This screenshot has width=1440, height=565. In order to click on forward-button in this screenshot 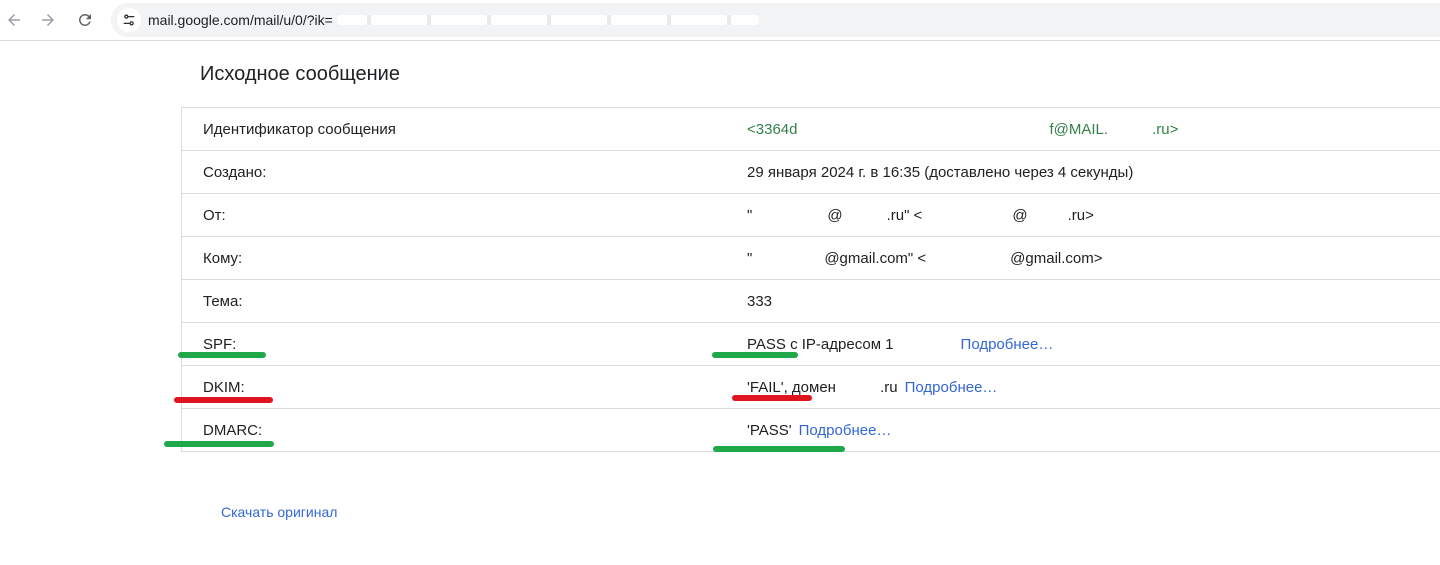, I will do `click(48, 20)`.